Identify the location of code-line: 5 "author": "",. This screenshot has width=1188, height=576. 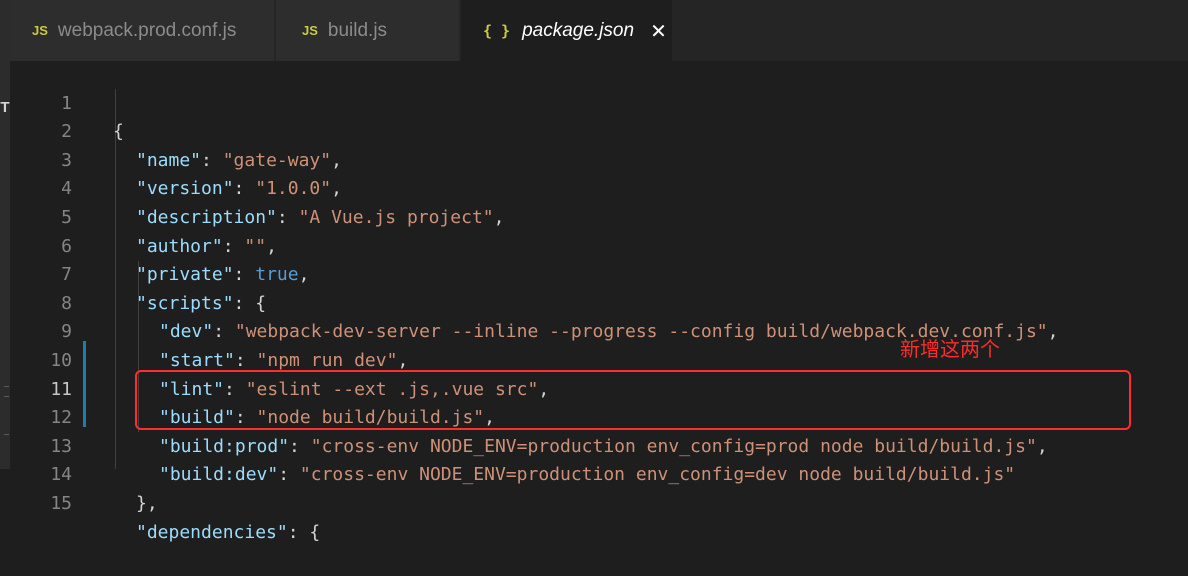
(599, 216).